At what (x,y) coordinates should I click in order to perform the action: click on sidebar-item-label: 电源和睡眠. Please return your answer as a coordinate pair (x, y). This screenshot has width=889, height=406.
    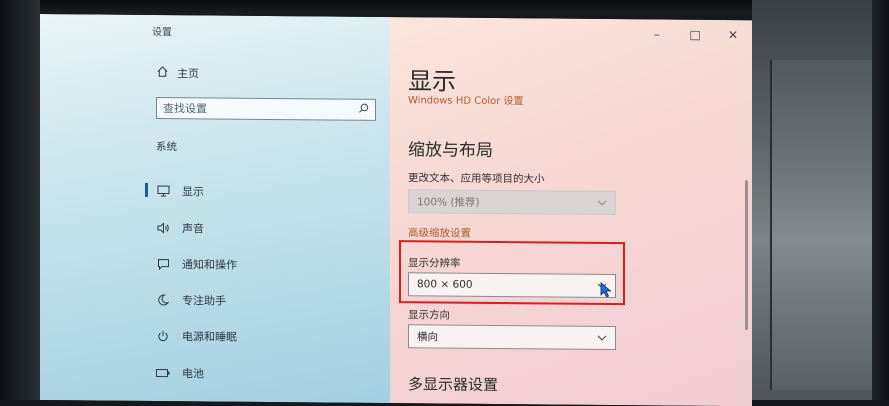
    Looking at the image, I should click on (209, 337).